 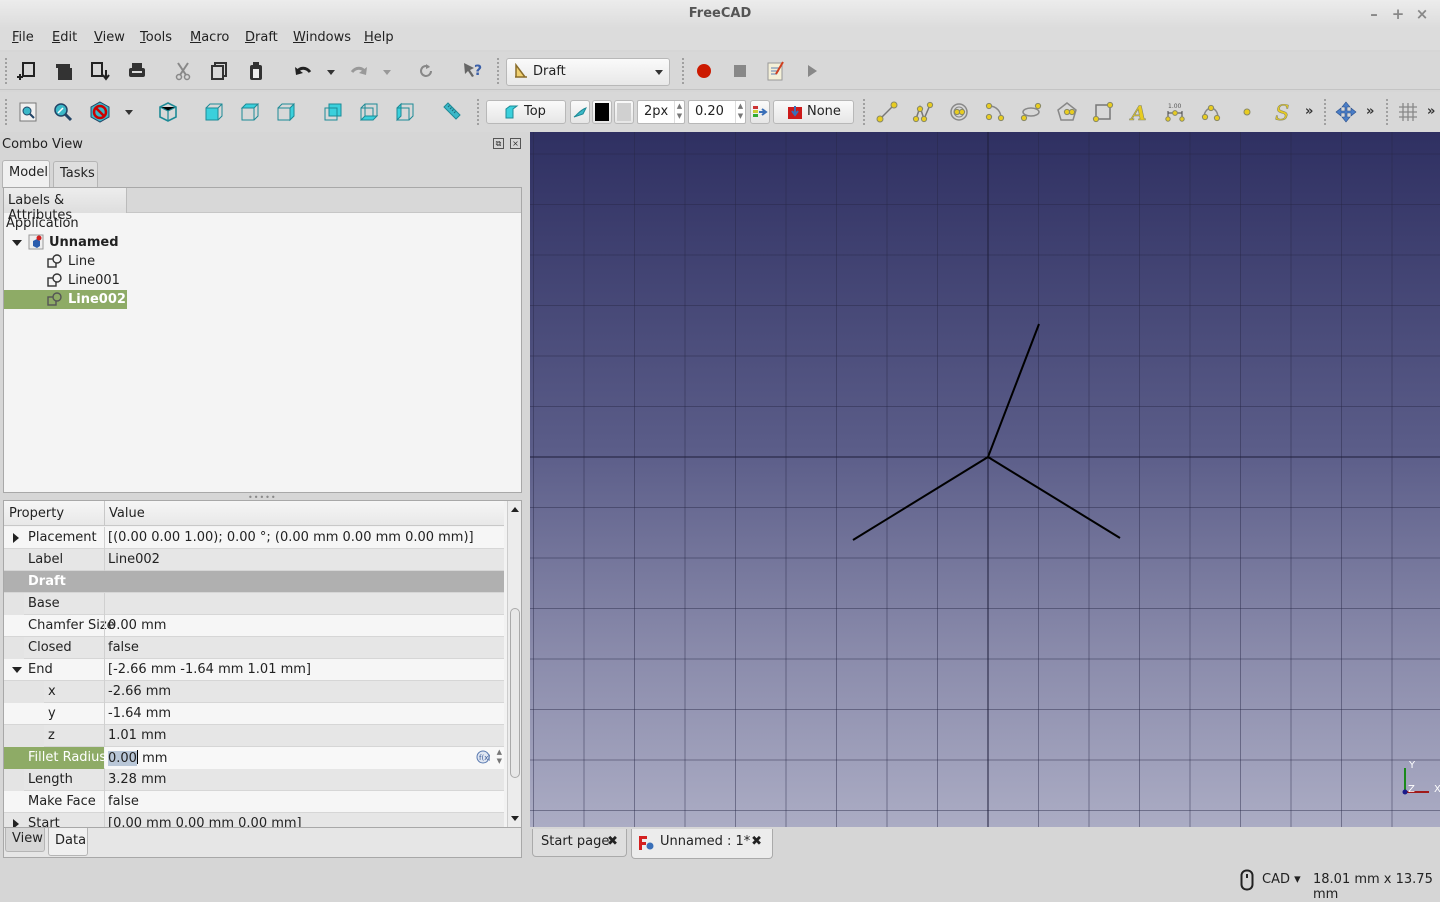 I want to click on view-front-icon, so click(x=214, y=112).